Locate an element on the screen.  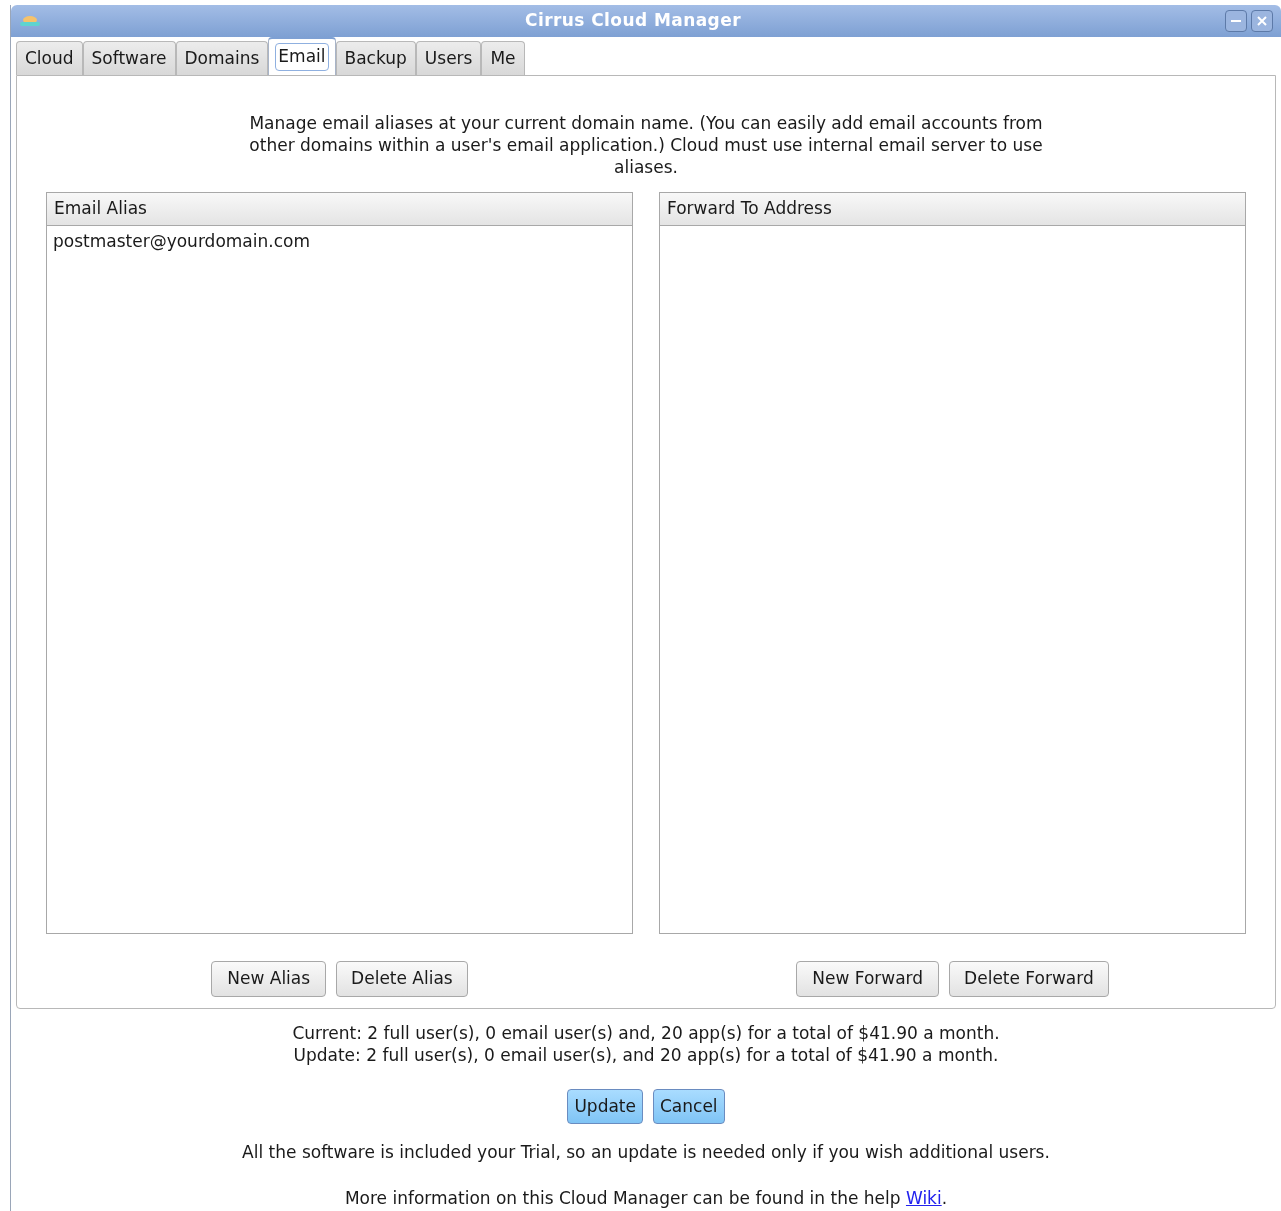
tab: Backup is located at coordinates (375, 58).